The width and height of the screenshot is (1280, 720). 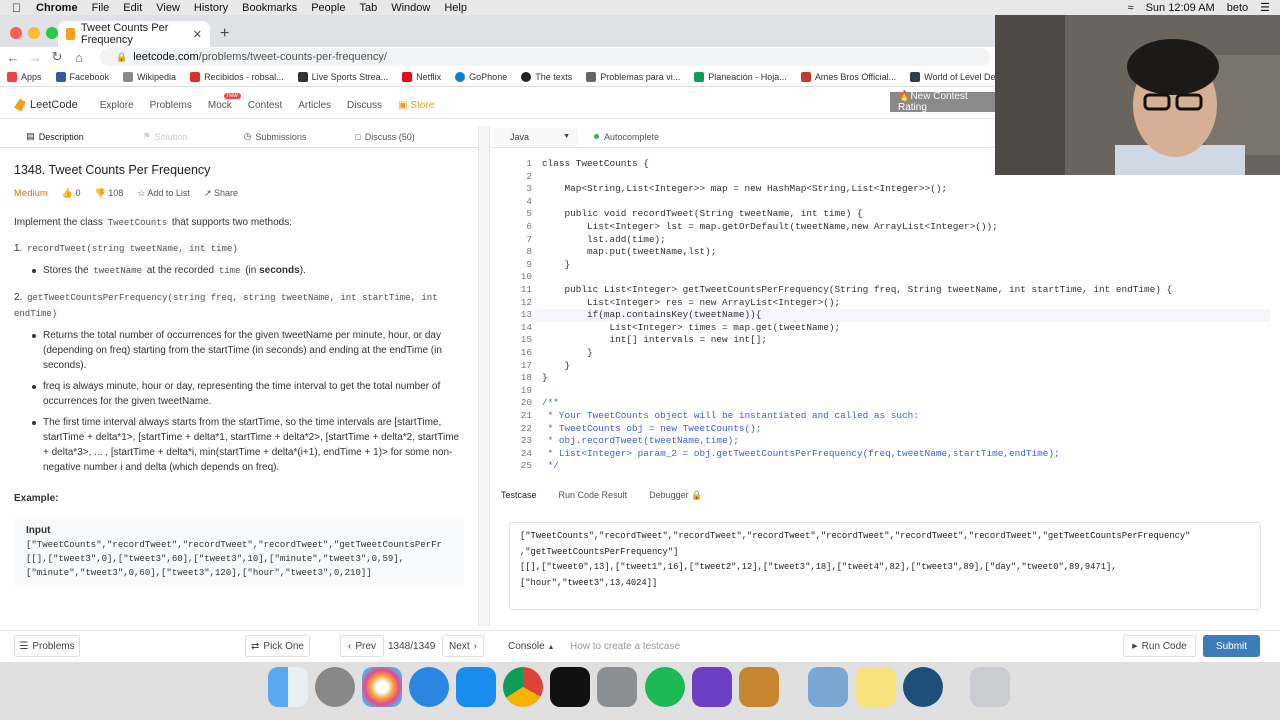 What do you see at coordinates (876, 687) in the screenshot?
I see `notes-icon` at bounding box center [876, 687].